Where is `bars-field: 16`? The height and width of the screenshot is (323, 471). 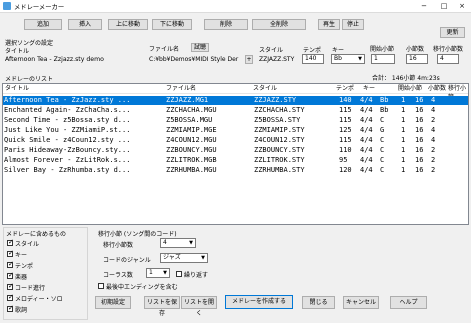
bars-field: 16 is located at coordinates (417, 59).